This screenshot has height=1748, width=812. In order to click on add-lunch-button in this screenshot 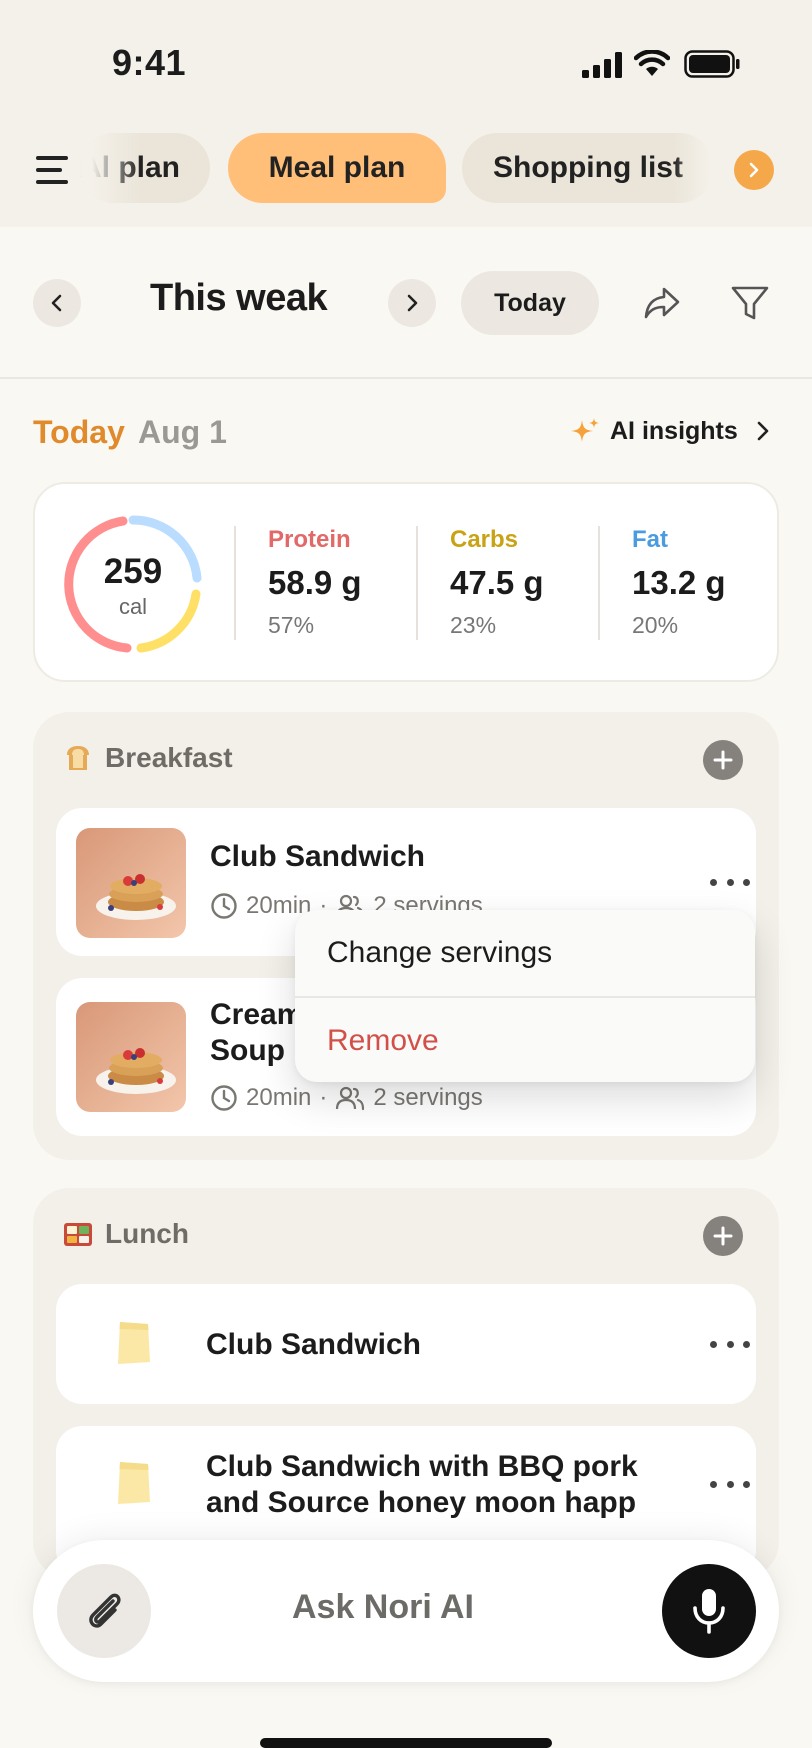, I will do `click(723, 1236)`.